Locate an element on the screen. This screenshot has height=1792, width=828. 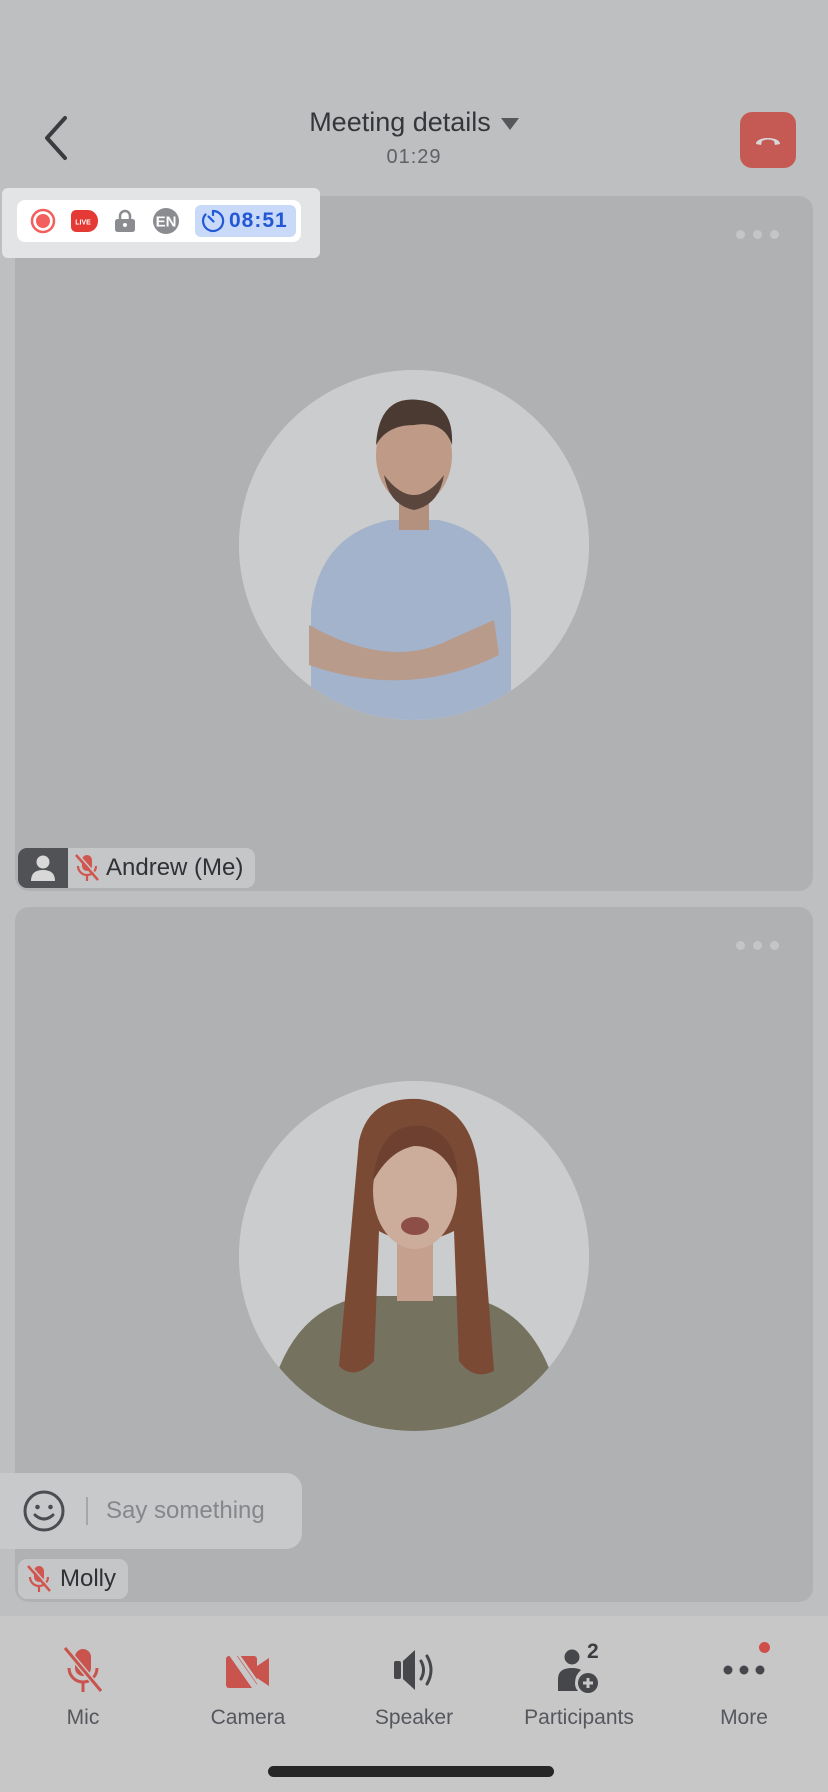
notification-dot is located at coordinates (764, 1647).